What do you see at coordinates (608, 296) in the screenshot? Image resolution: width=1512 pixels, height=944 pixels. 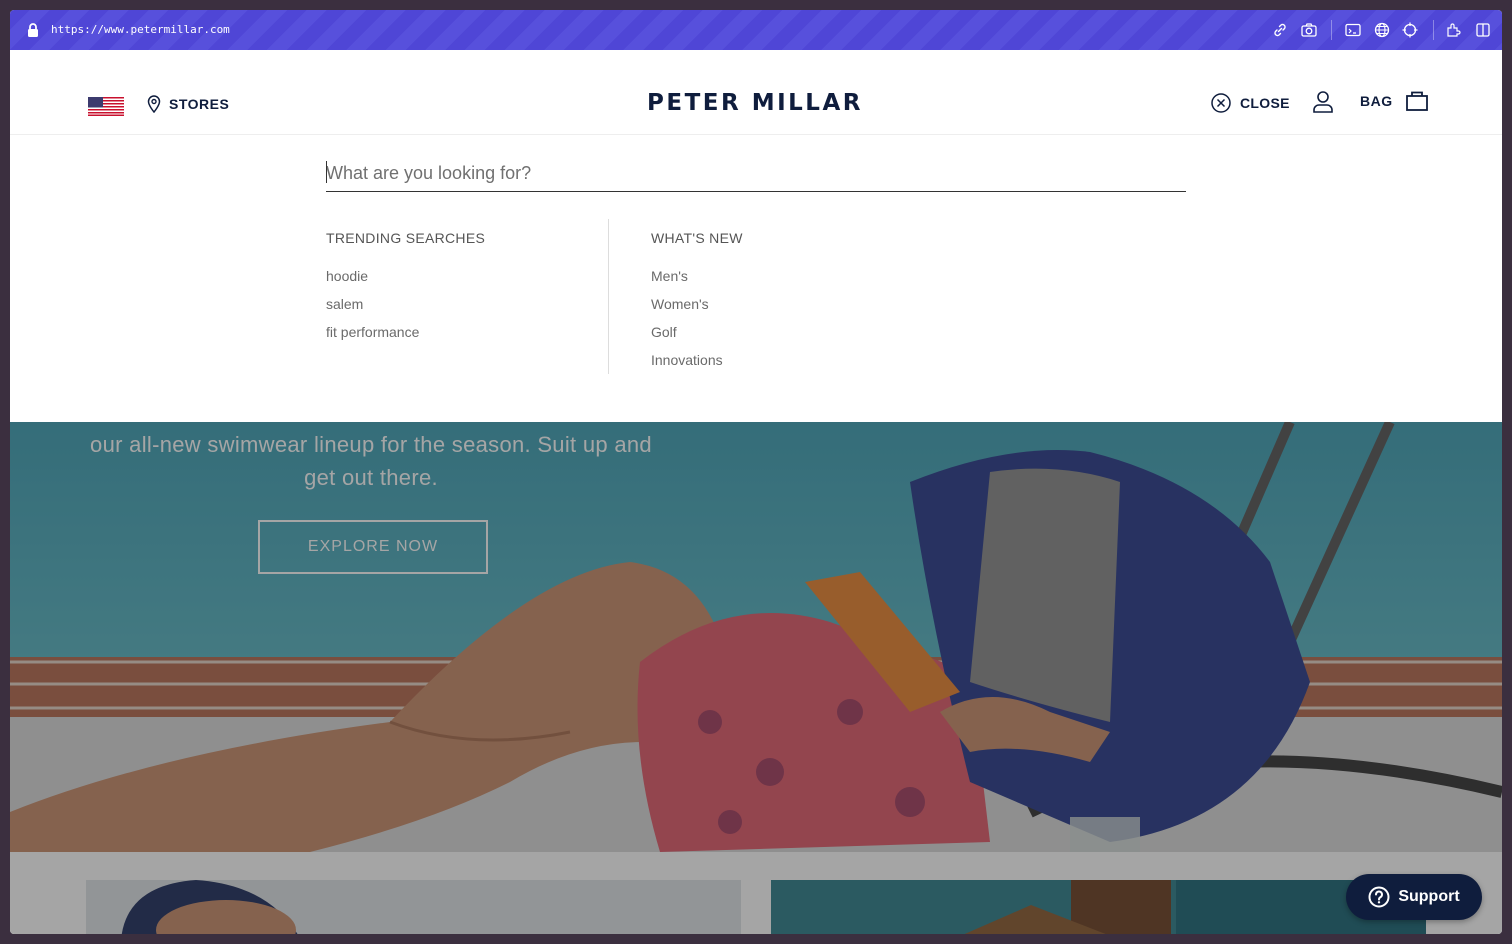 I see `column-divider` at bounding box center [608, 296].